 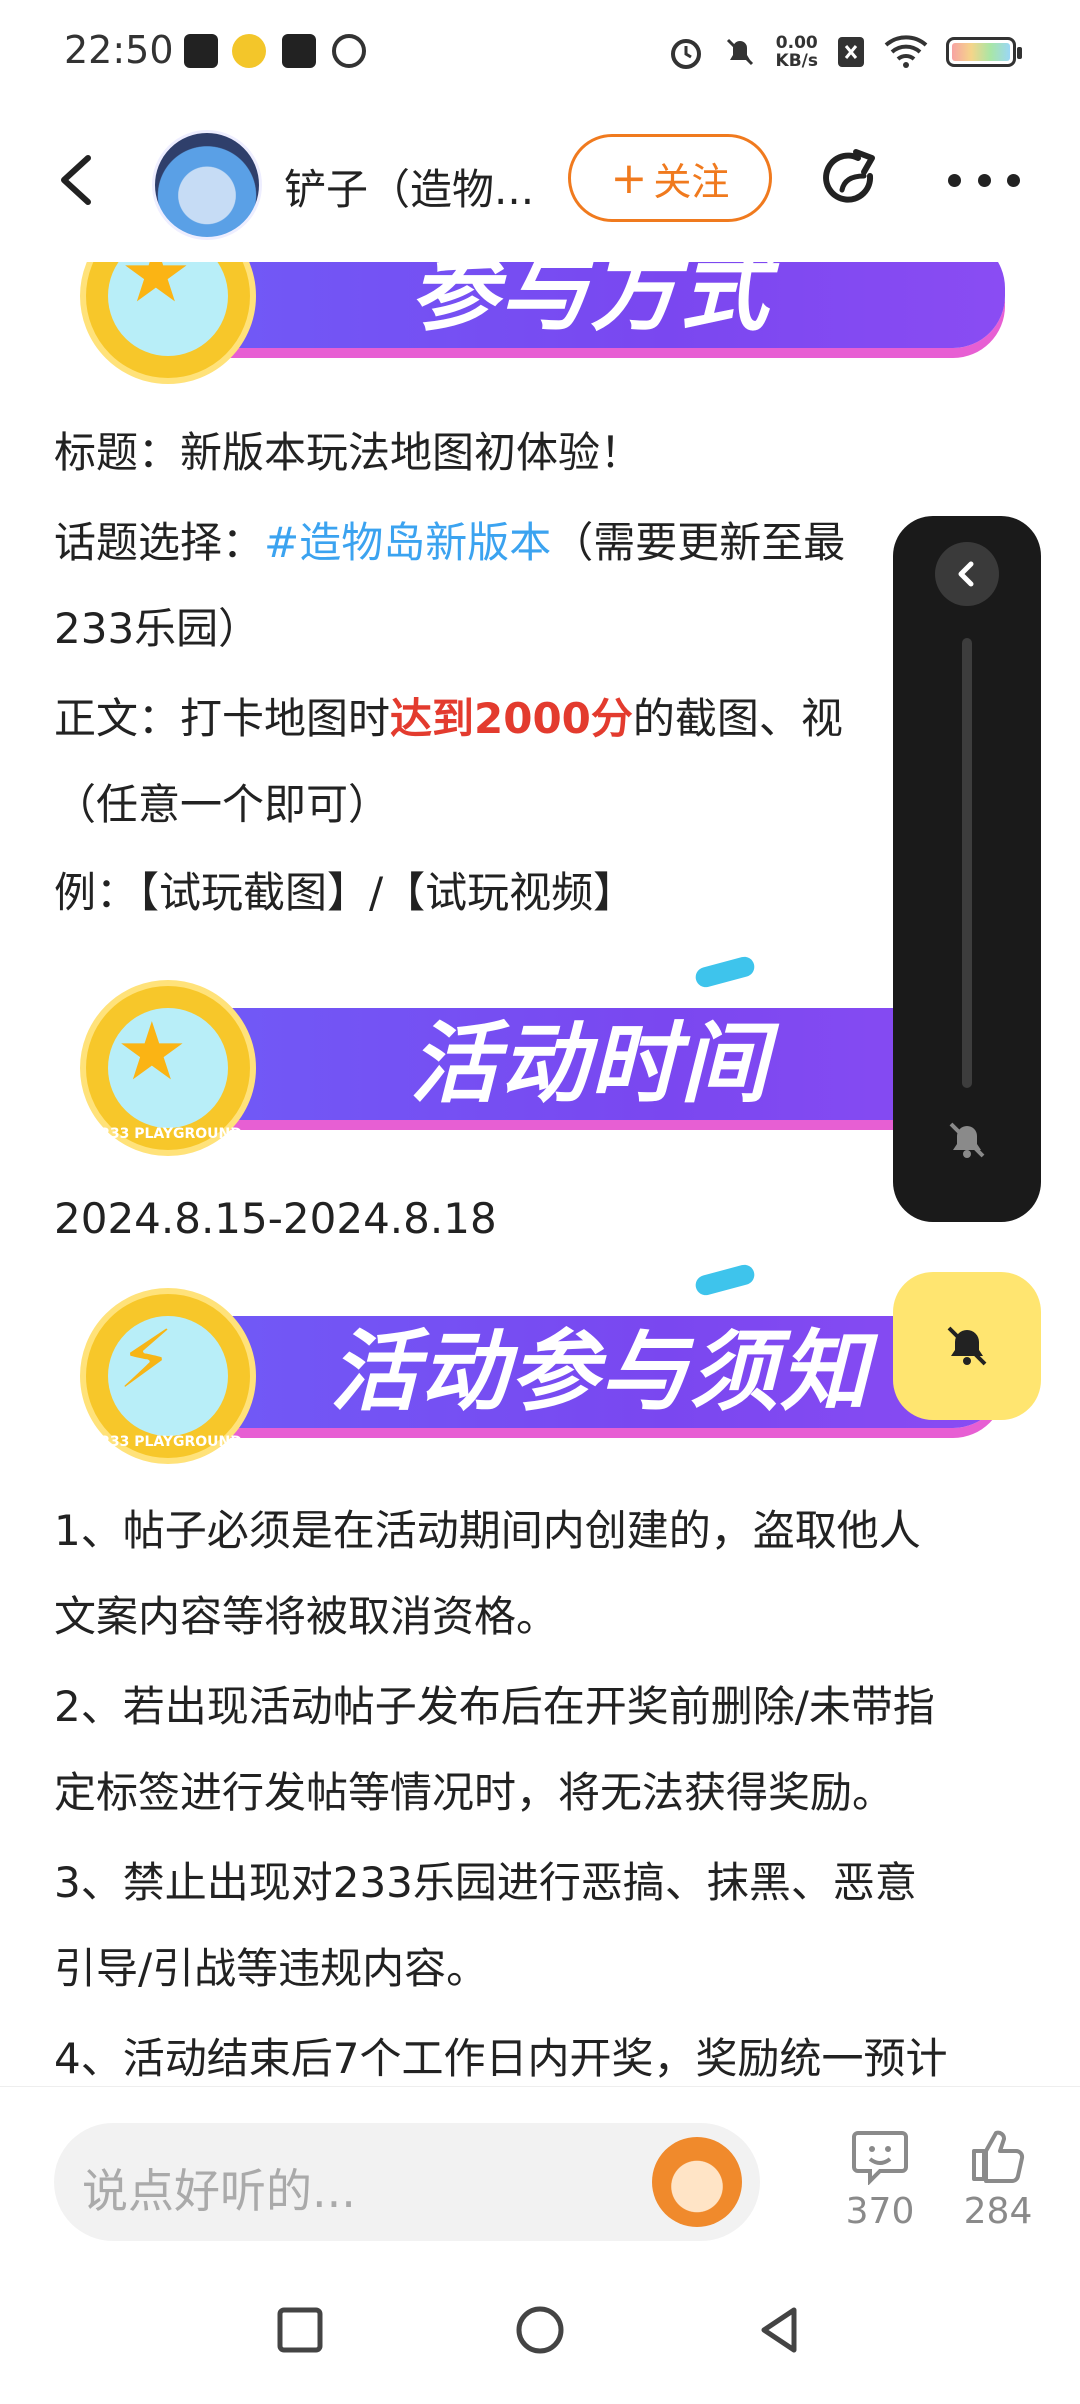 What do you see at coordinates (685, 54) in the screenshot?
I see `alarm-icon` at bounding box center [685, 54].